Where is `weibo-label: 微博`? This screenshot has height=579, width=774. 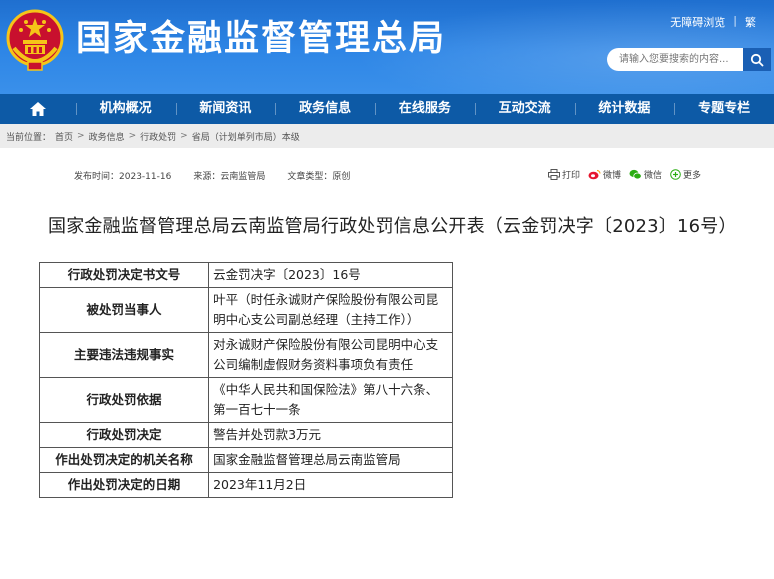 weibo-label: 微博 is located at coordinates (612, 176).